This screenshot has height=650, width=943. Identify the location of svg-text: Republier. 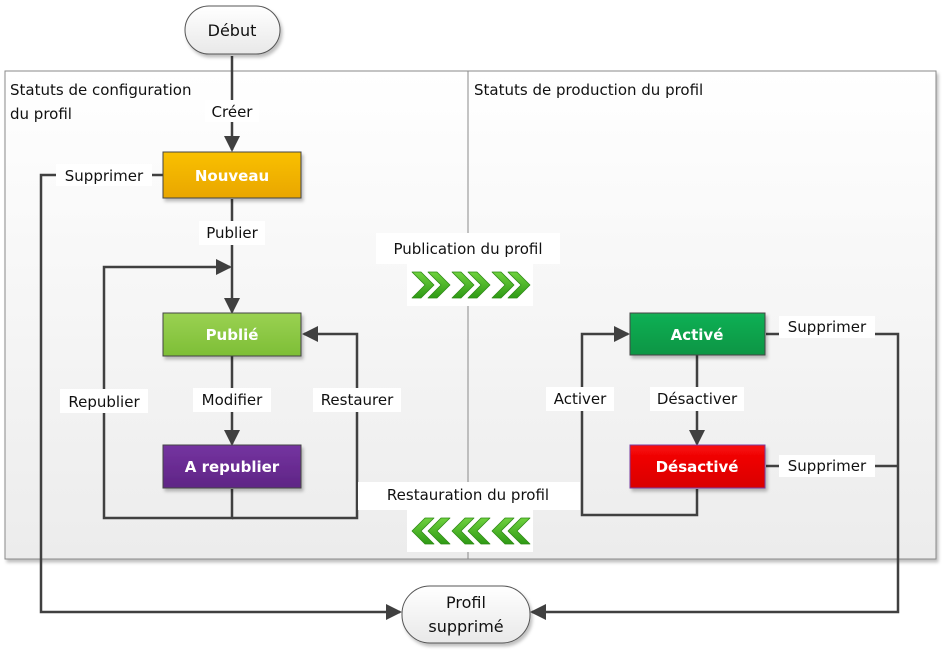
(104, 402).